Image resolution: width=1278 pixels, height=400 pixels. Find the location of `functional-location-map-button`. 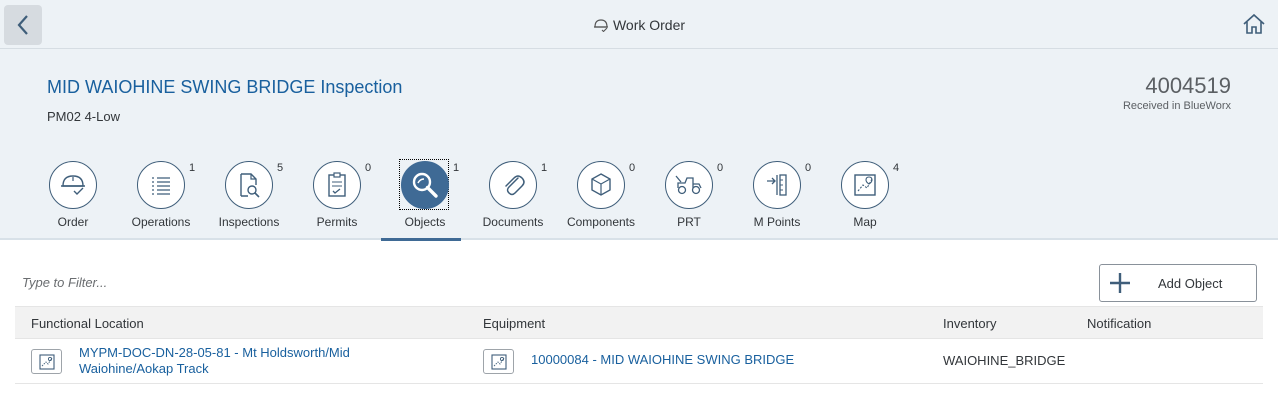

functional-location-map-button is located at coordinates (46, 361).